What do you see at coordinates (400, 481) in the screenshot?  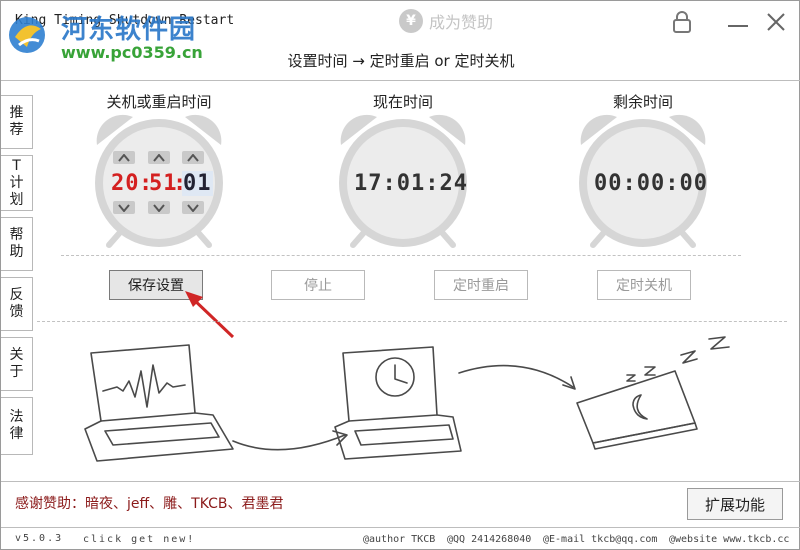 I see `footer-divider` at bounding box center [400, 481].